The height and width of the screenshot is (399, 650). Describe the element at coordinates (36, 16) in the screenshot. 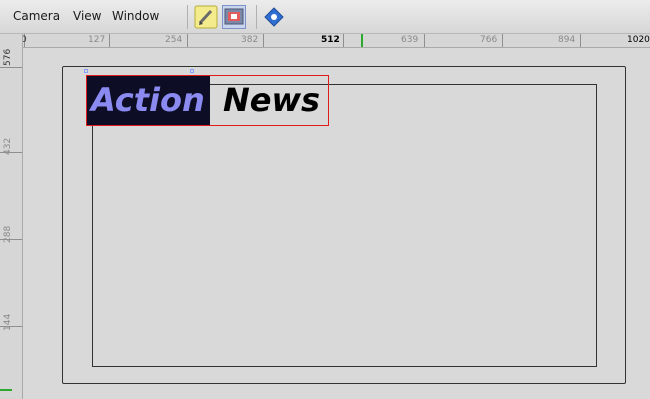

I see `menu-camera: Camera` at that location.